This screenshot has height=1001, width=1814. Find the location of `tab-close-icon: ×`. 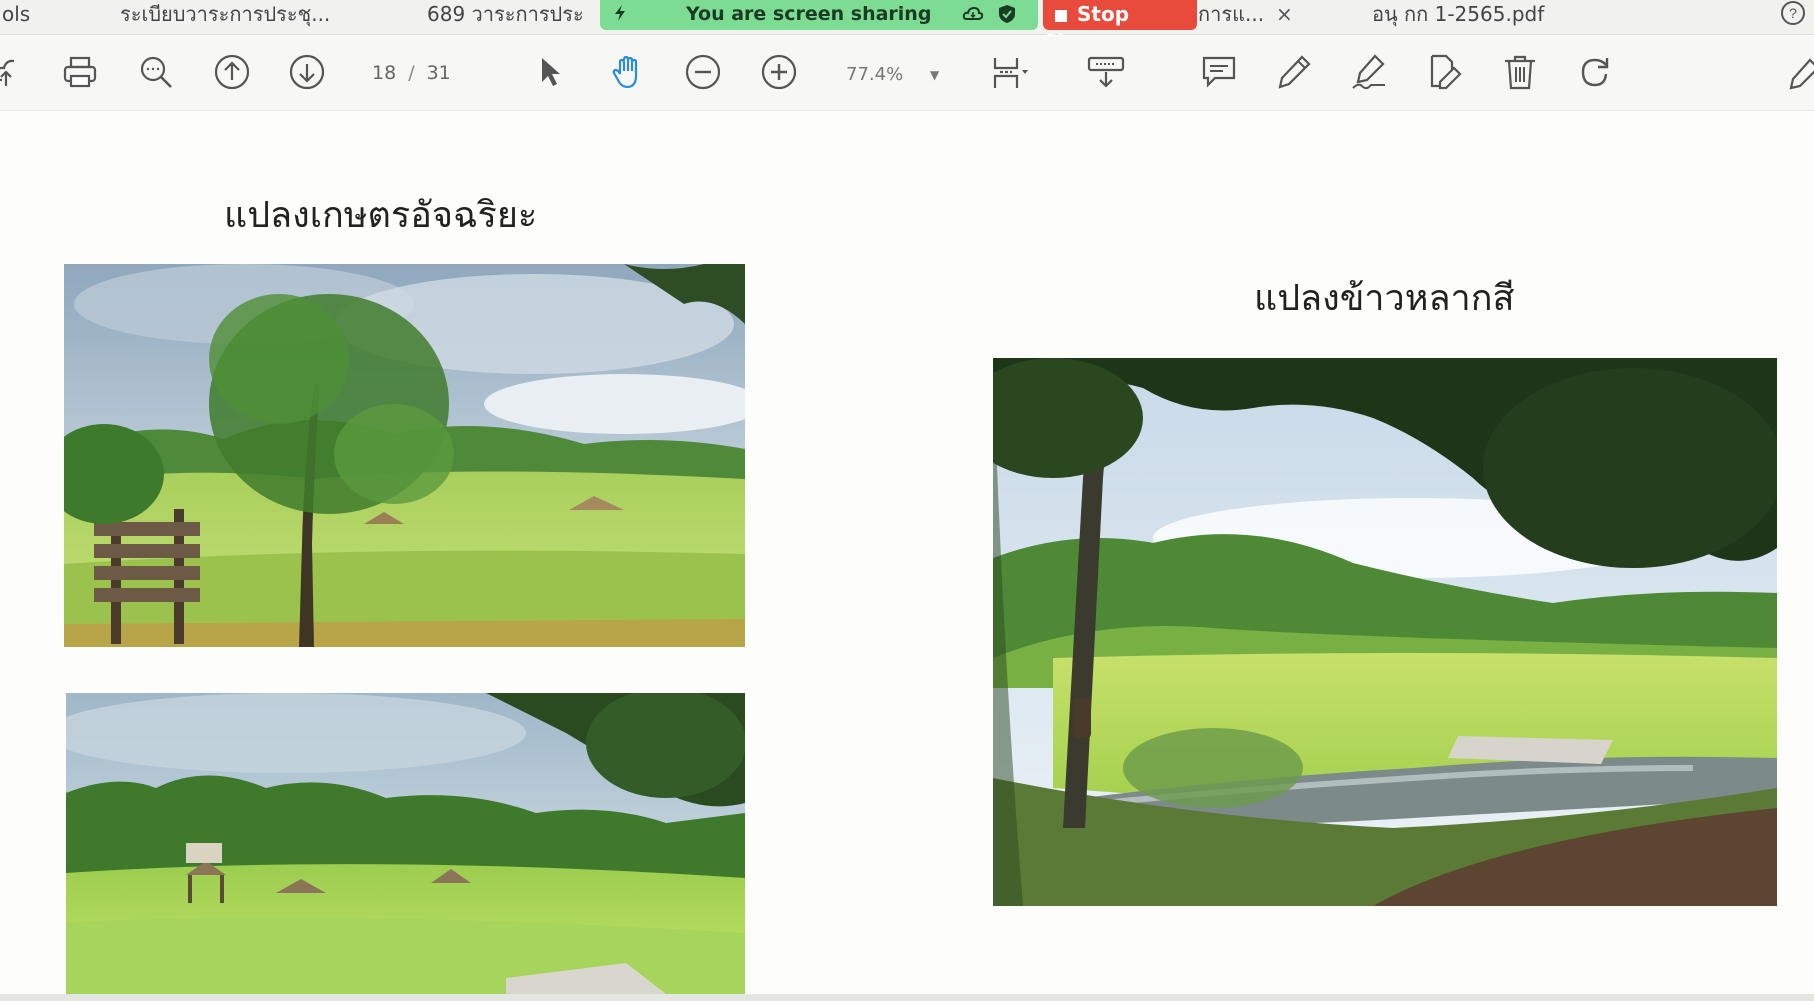

tab-close-icon: × is located at coordinates (1284, 14).